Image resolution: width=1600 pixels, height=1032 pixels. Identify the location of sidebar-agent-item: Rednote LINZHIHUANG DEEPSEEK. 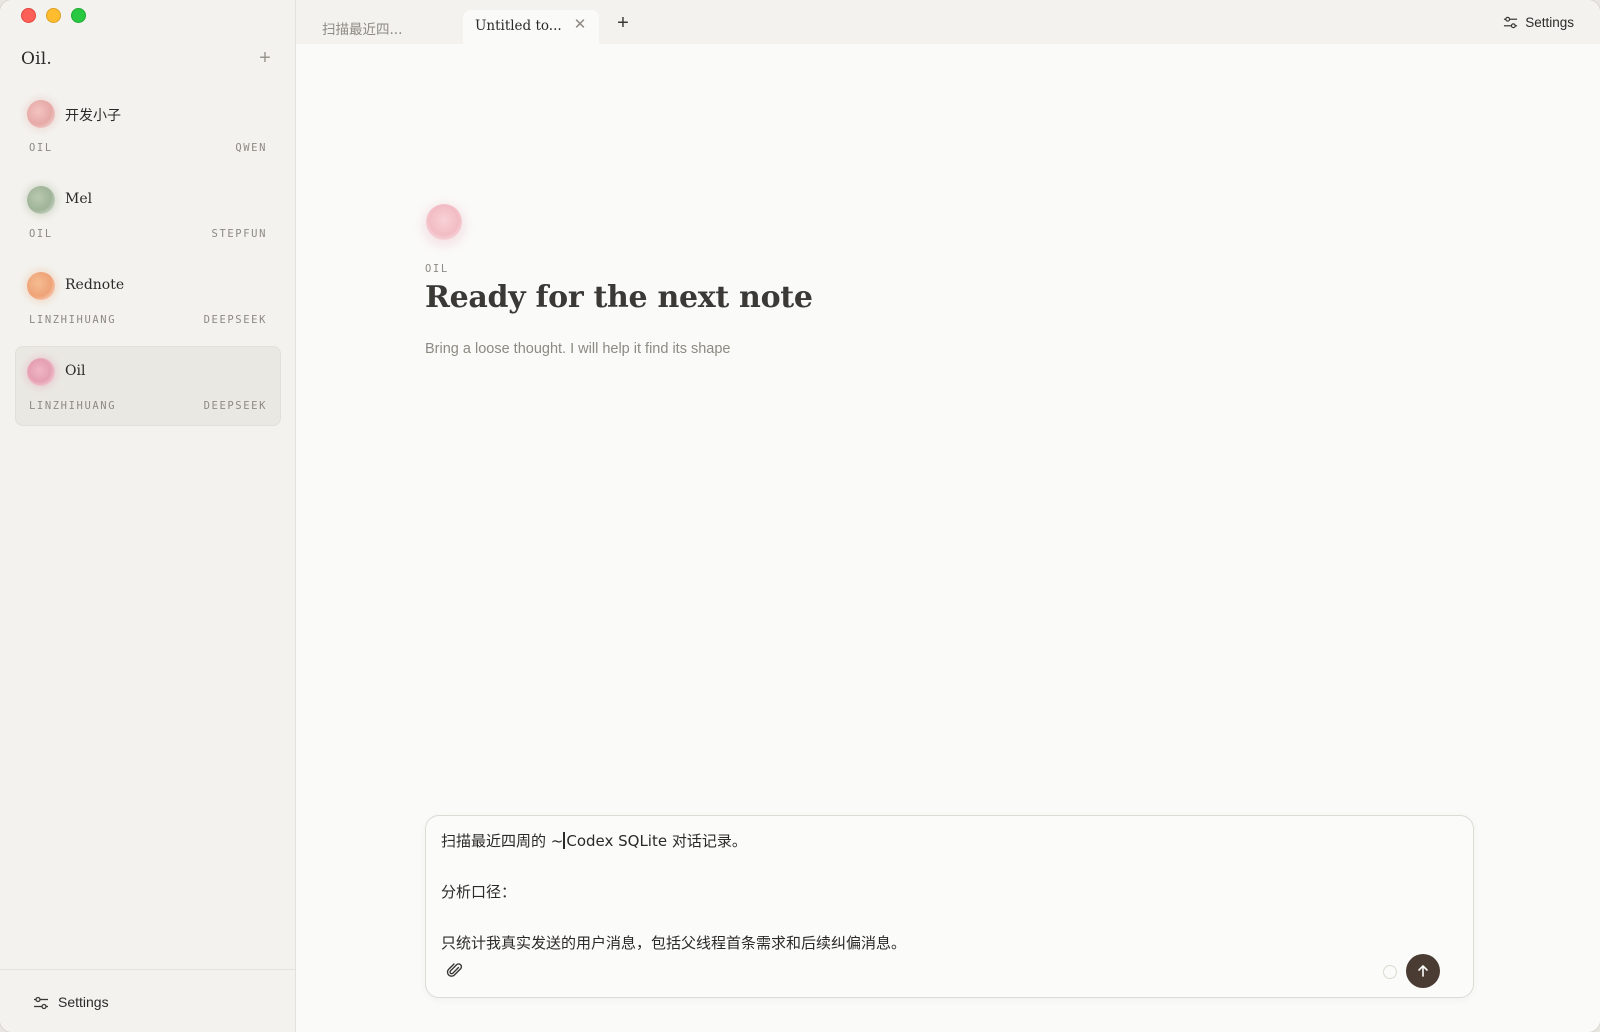
(148, 300).